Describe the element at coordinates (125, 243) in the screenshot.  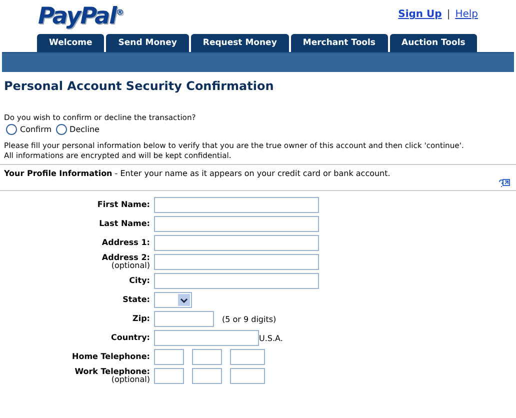
I see `field-label: Address 1:` at that location.